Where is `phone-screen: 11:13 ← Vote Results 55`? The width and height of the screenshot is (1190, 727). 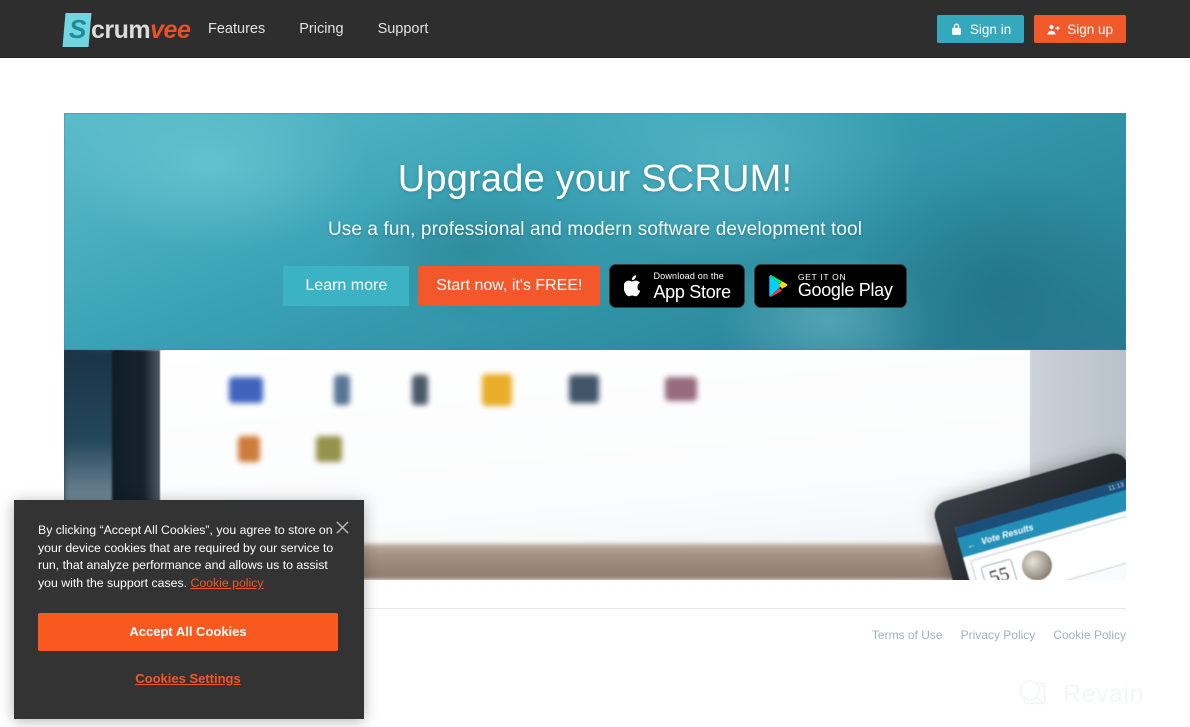 phone-screen: 11:13 ← Vote Results 55 is located at coordinates (1040, 529).